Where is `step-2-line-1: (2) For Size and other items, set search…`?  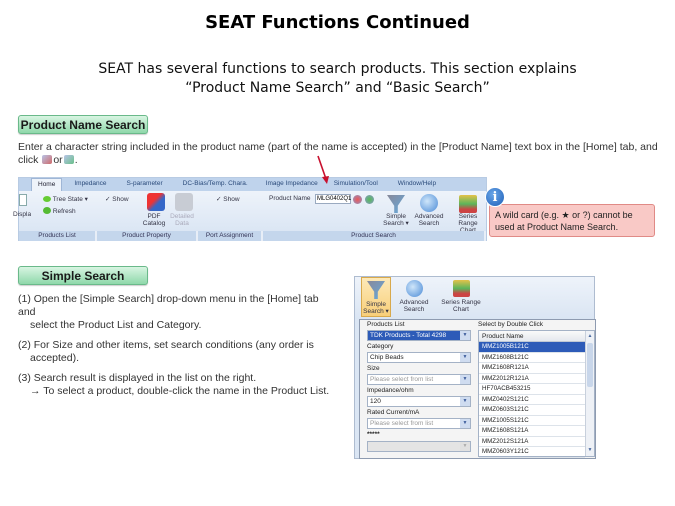 step-2-line-1: (2) For Size and other items, set search… is located at coordinates (166, 345).